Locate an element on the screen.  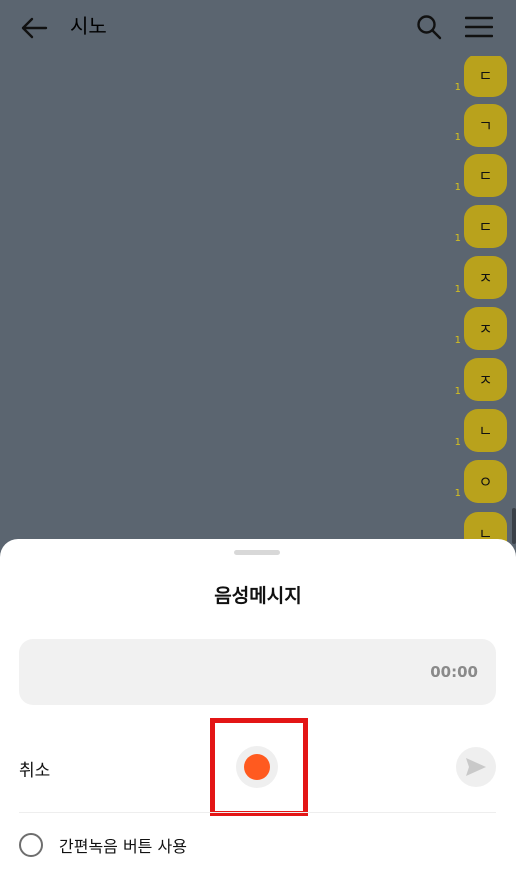
back-button is located at coordinates (34, 28).